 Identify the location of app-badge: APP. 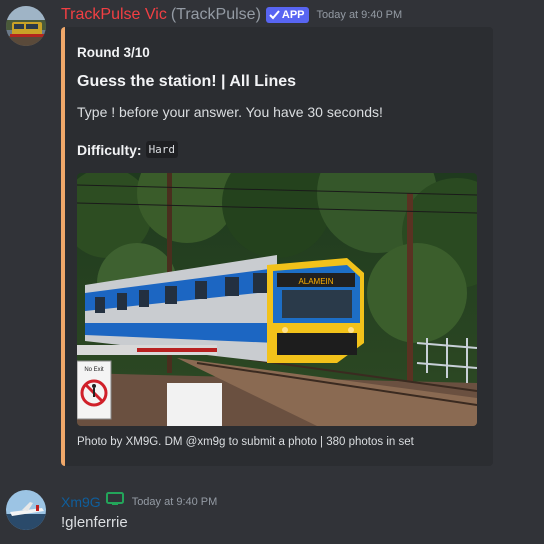
(287, 15).